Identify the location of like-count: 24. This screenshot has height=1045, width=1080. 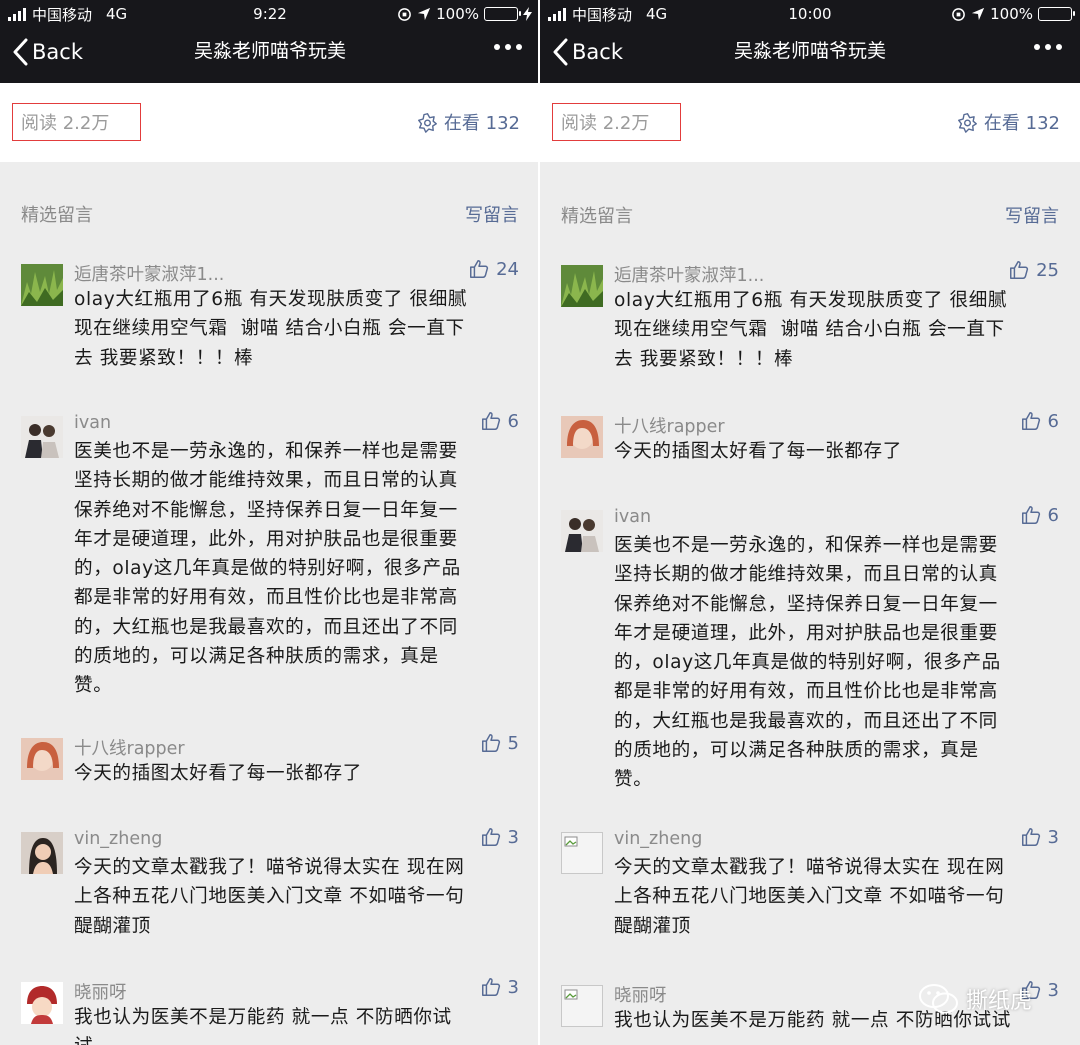
(507, 269).